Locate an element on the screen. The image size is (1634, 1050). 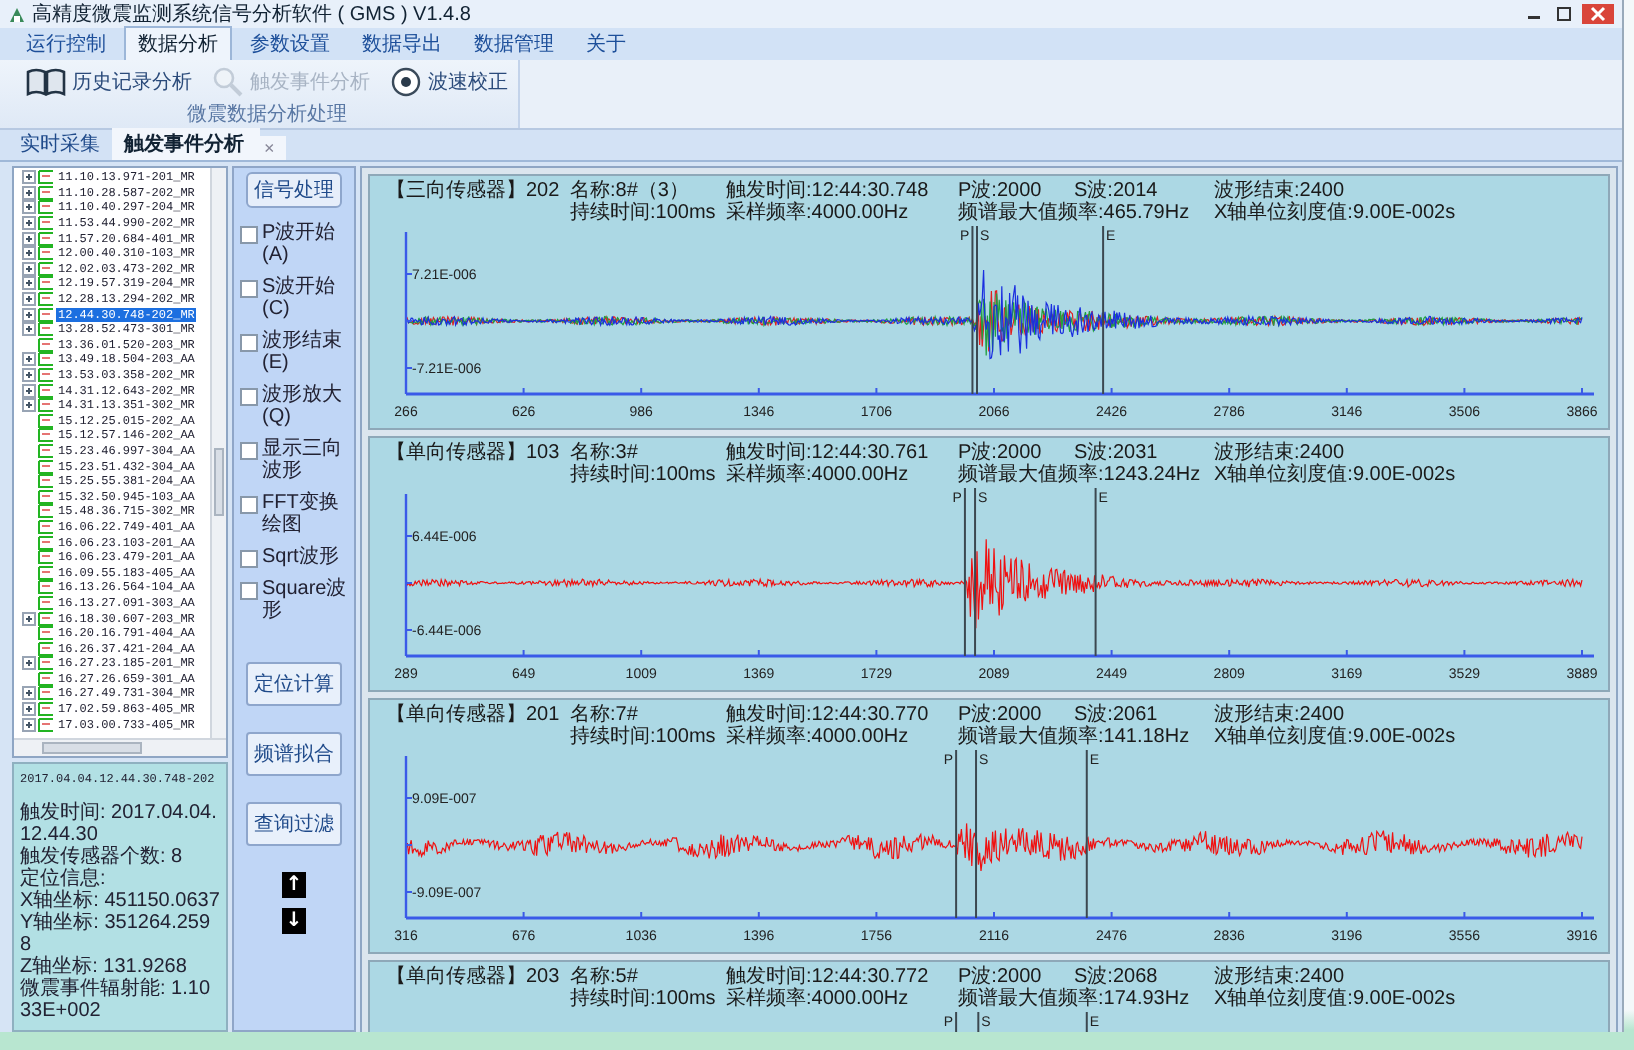
target-icon is located at coordinates (406, 81).